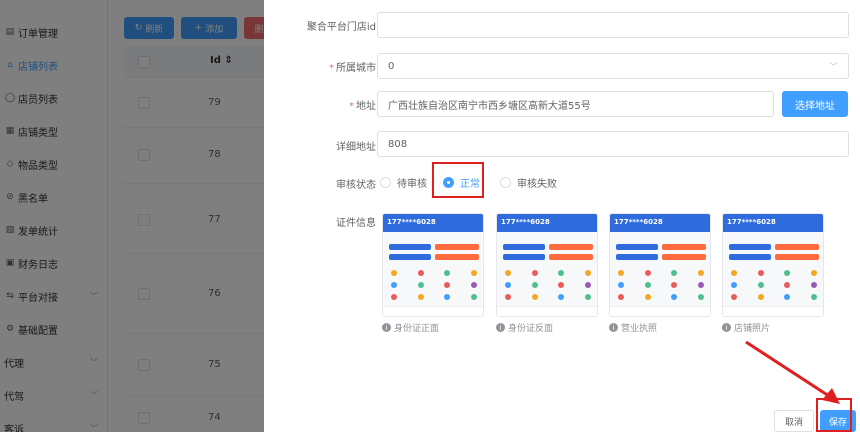  What do you see at coordinates (613, 66) in the screenshot?
I see `city-select: 0 ﹀` at bounding box center [613, 66].